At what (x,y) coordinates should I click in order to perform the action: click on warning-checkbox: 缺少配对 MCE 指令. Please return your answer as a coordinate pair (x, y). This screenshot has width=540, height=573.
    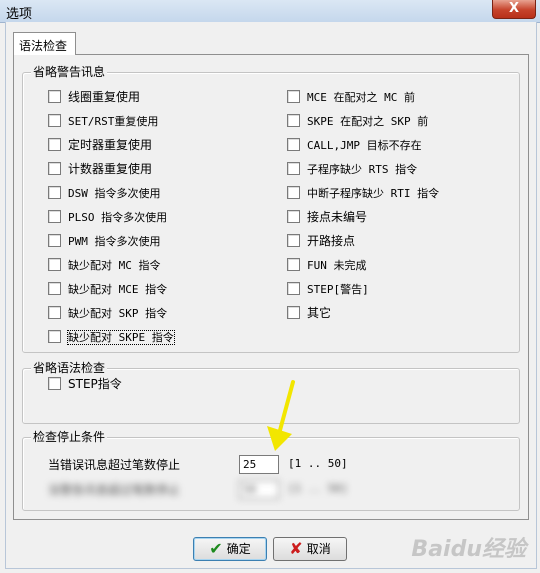
    Looking at the image, I should click on (107, 289).